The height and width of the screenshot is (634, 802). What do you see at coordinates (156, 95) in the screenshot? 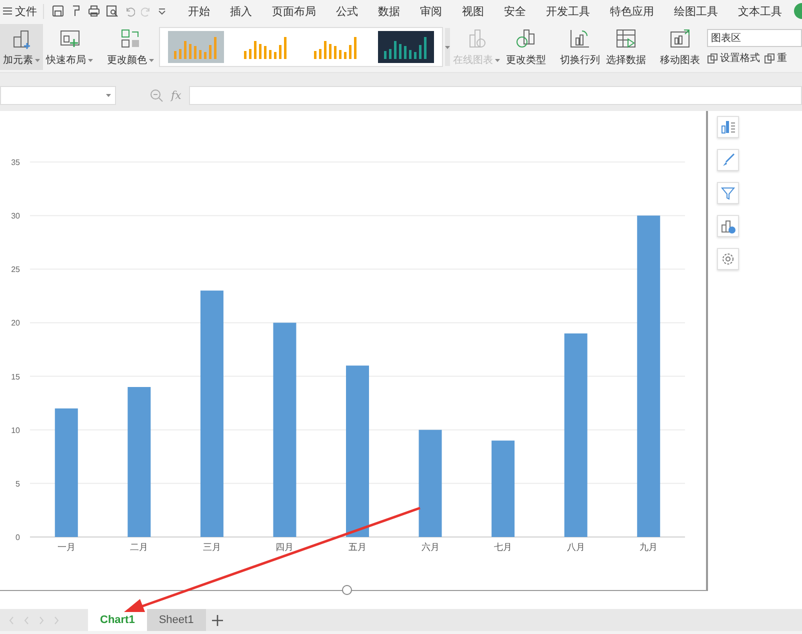
I see `zoom-icon` at bounding box center [156, 95].